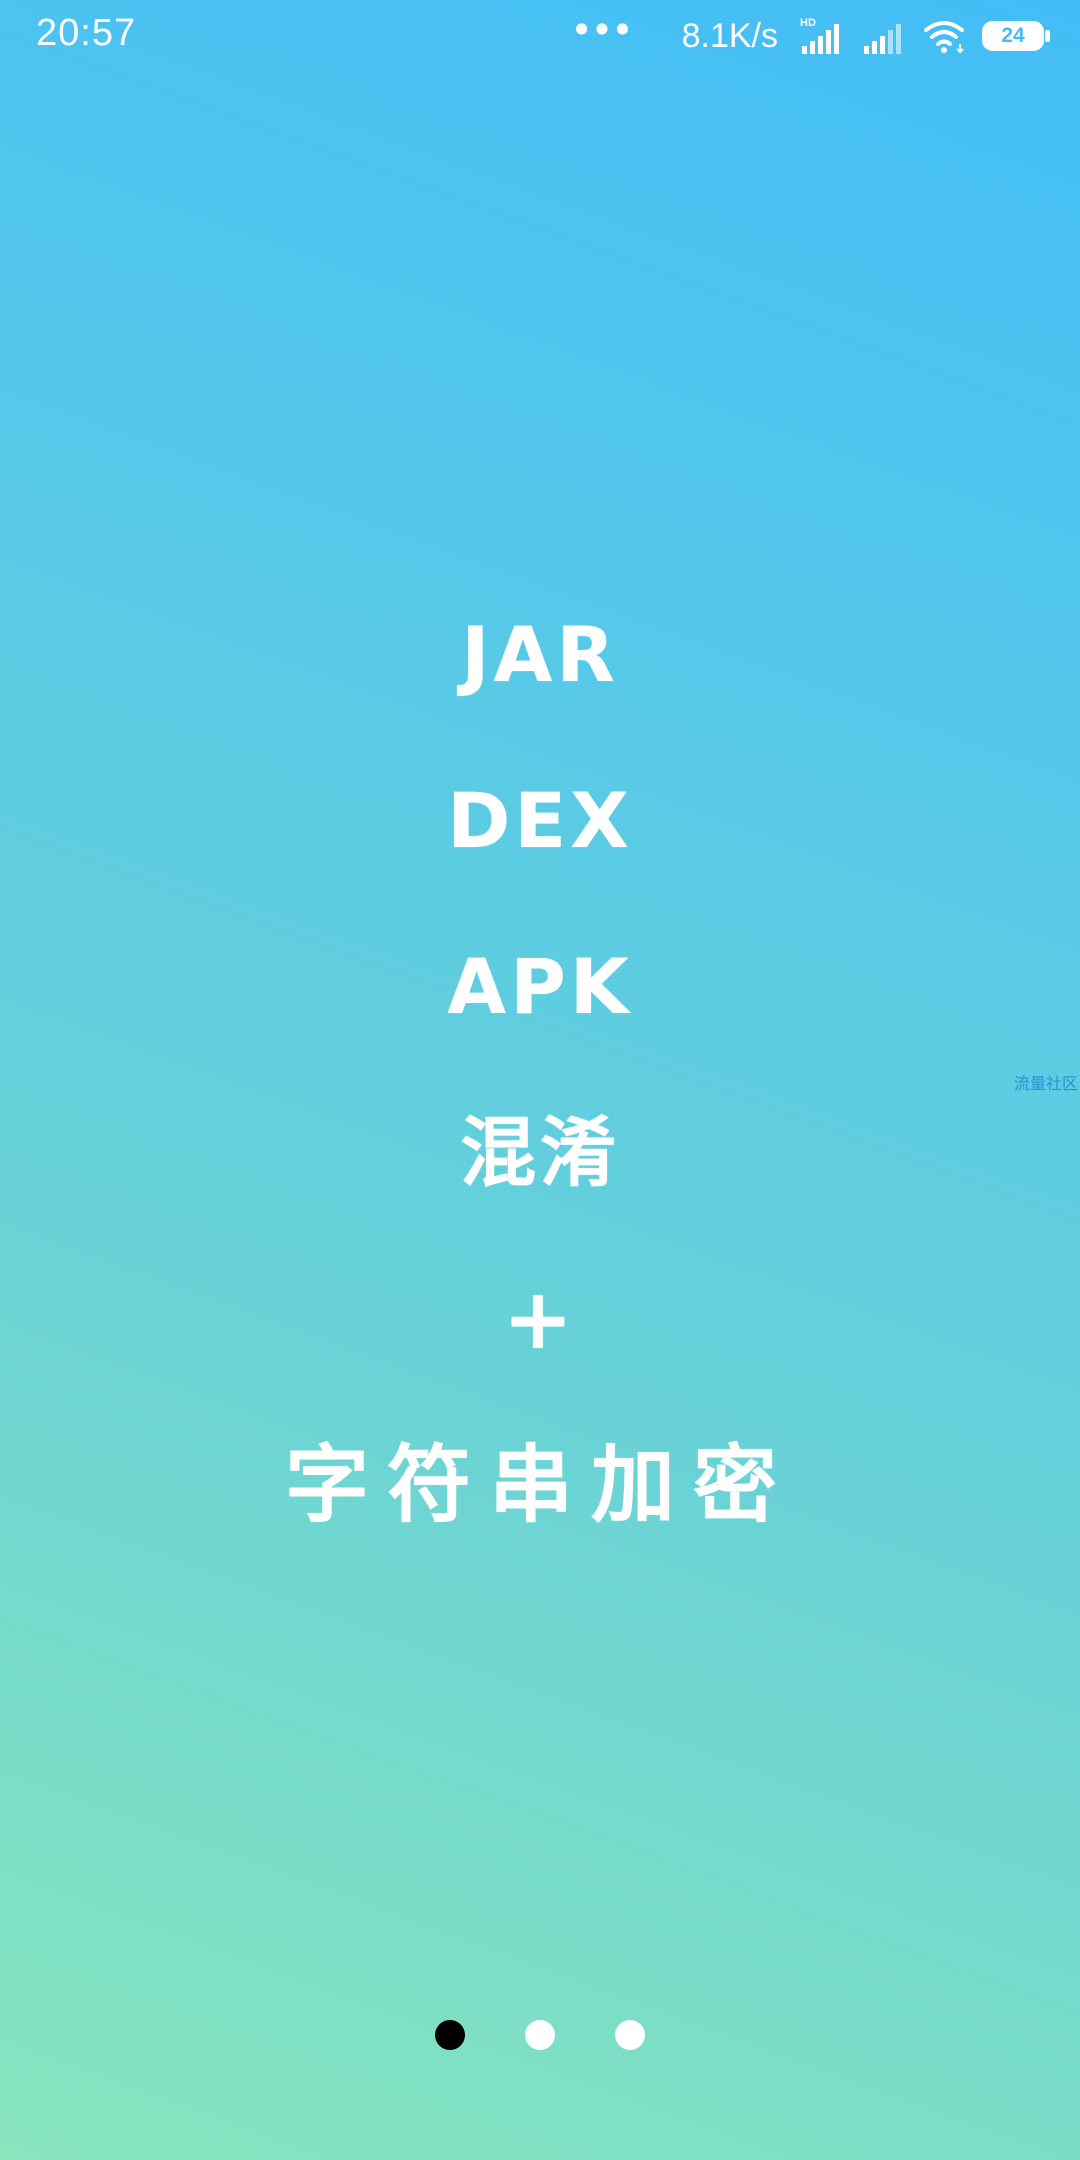 Image resolution: width=1080 pixels, height=2160 pixels. What do you see at coordinates (729, 35) in the screenshot?
I see `network-speed: 8.1K/s` at bounding box center [729, 35].